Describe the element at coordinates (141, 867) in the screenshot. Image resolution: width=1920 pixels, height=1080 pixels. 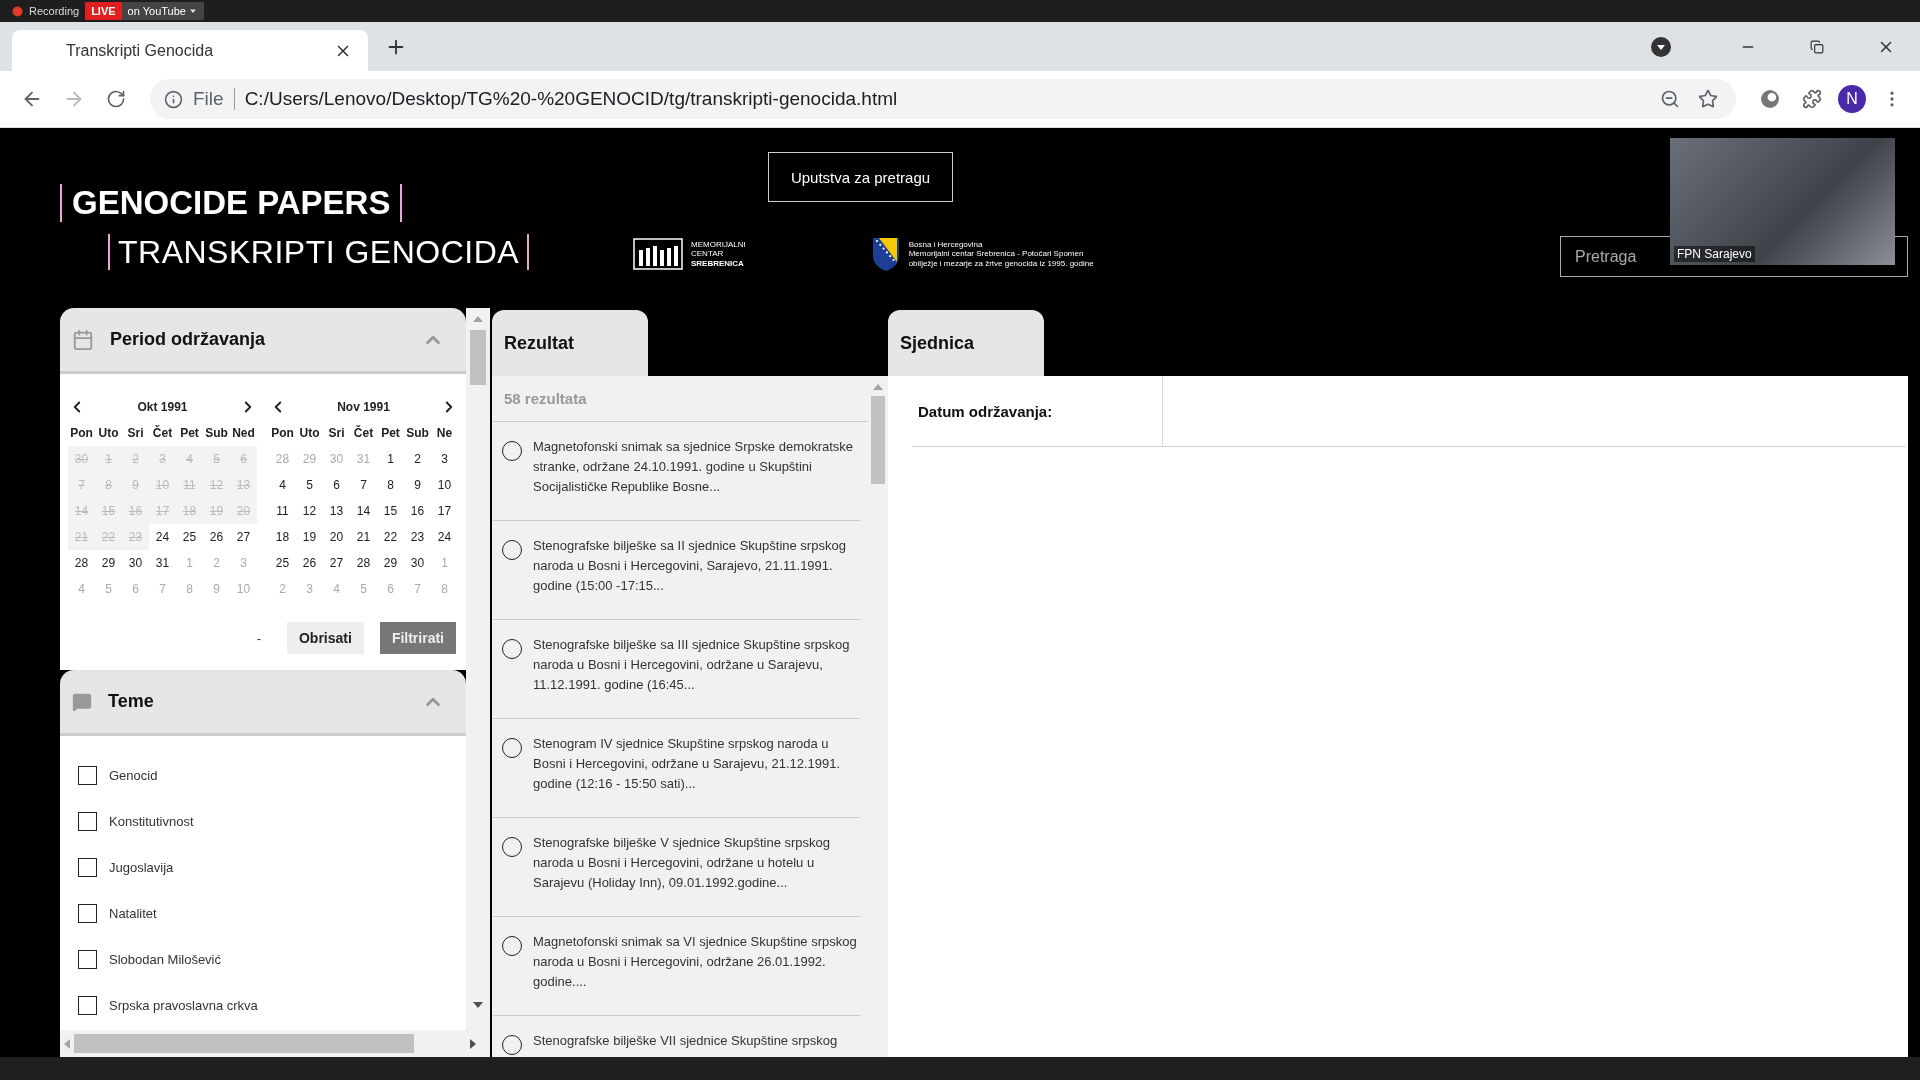
I see `topic-label: Jugoslavija` at that location.